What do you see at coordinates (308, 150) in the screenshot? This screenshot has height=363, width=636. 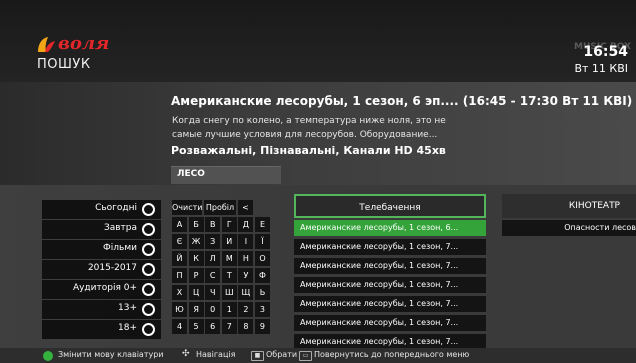 I see `program-meta: Розважальні, Пізнавальні, Канали HD 45хв` at bounding box center [308, 150].